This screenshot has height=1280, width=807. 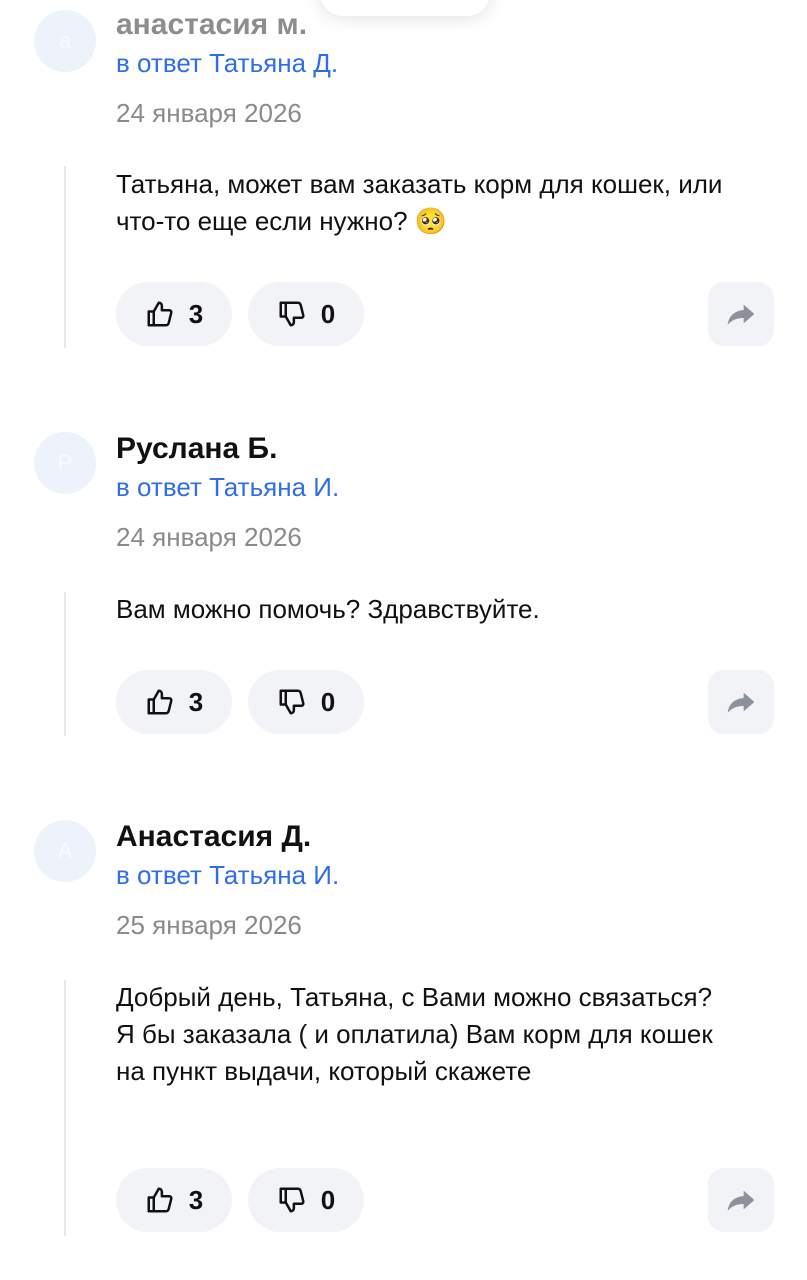 I want to click on avatar-letter: Р, so click(x=65, y=462).